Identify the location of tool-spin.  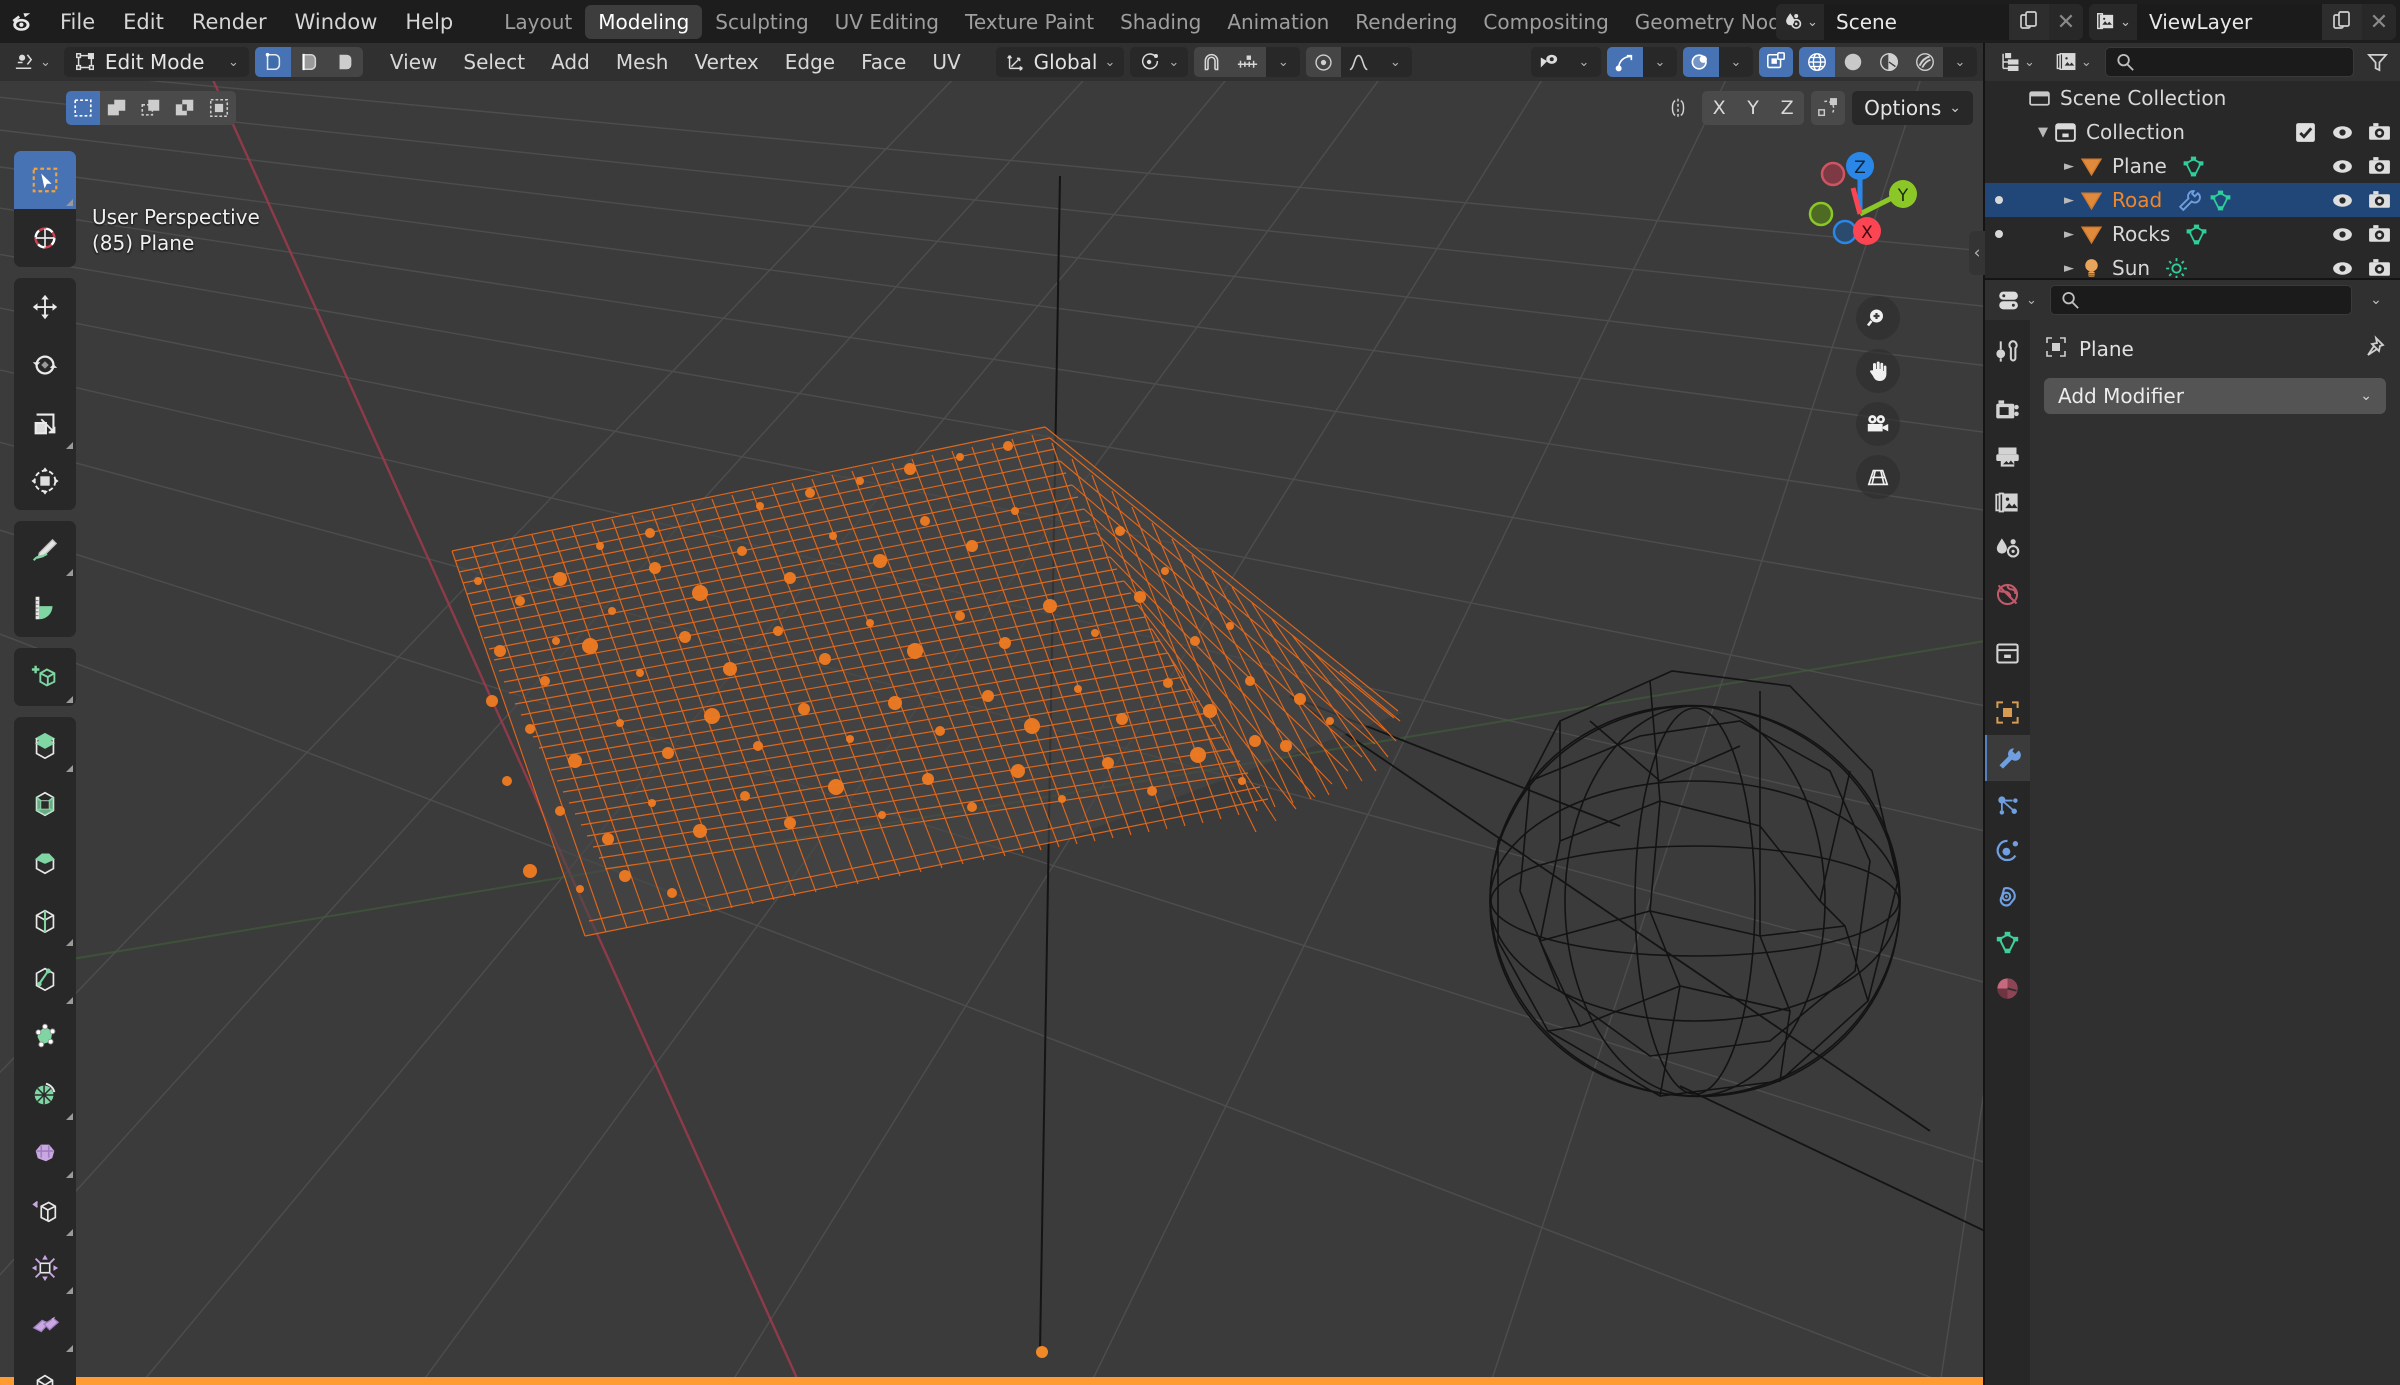
(45, 1094).